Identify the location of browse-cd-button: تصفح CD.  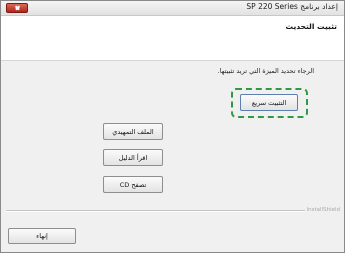
(133, 184).